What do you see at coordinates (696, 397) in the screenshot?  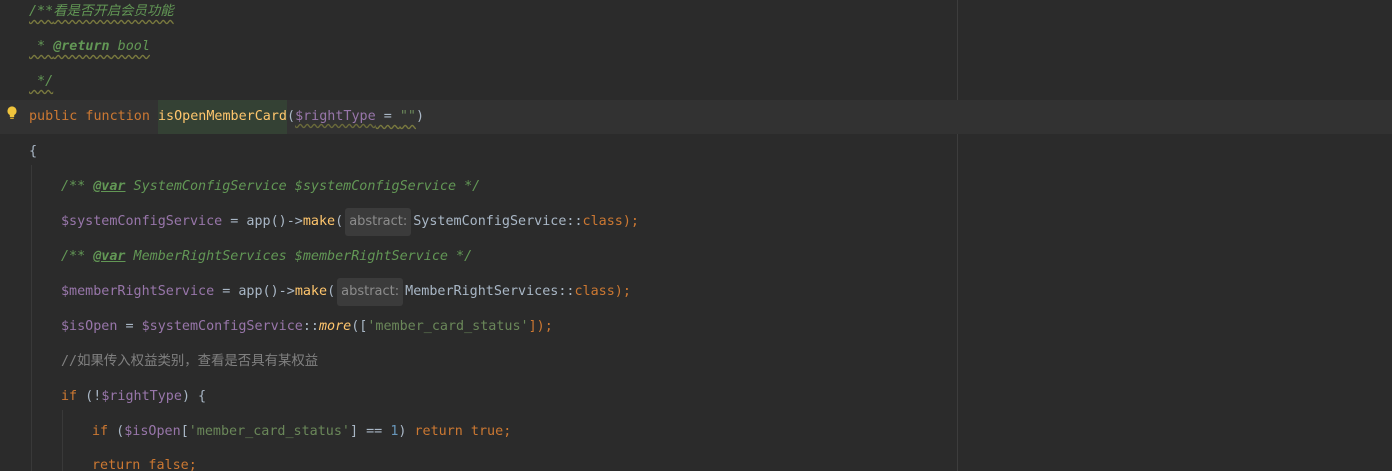 I see `code-line: if (!$rightType) {` at bounding box center [696, 397].